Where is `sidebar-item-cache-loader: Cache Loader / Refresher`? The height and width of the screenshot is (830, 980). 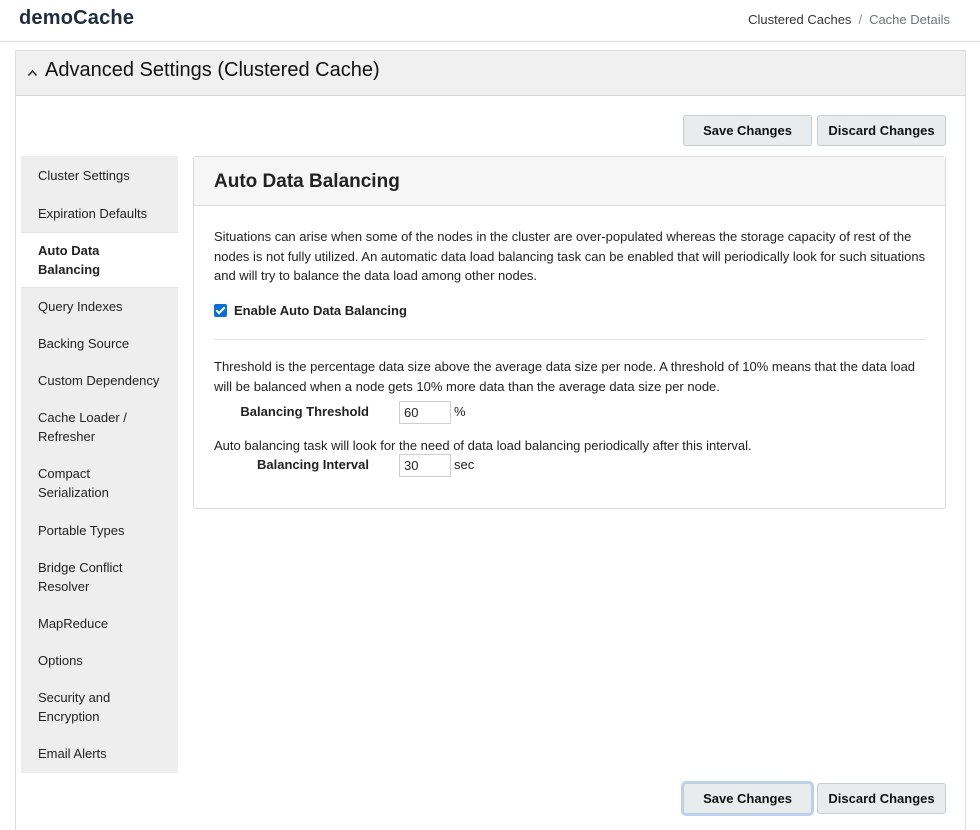 sidebar-item-cache-loader: Cache Loader / Refresher is located at coordinates (99, 427).